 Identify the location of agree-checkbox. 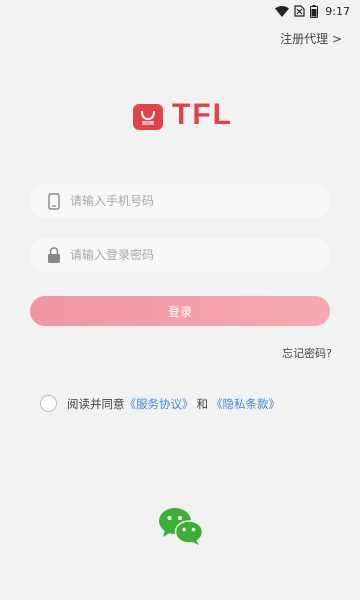
(48, 403).